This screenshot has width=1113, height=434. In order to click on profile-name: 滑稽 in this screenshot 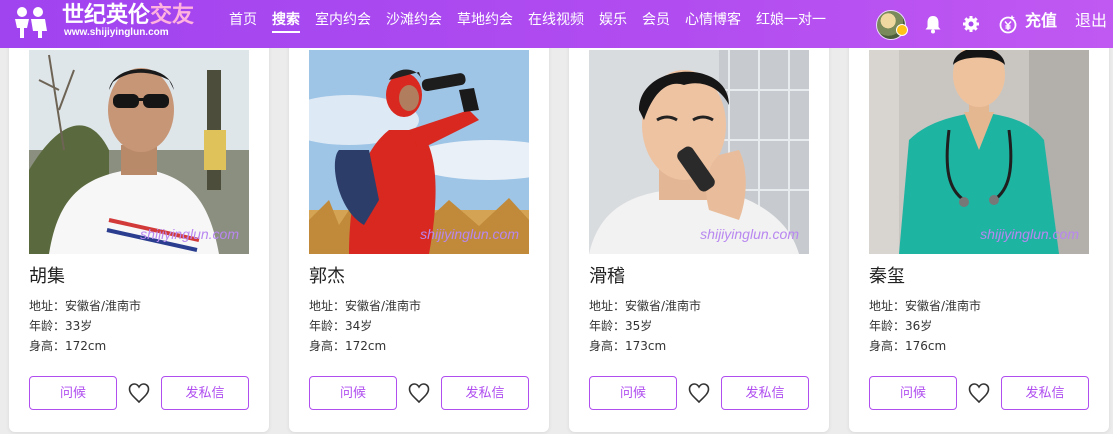, I will do `click(607, 277)`.